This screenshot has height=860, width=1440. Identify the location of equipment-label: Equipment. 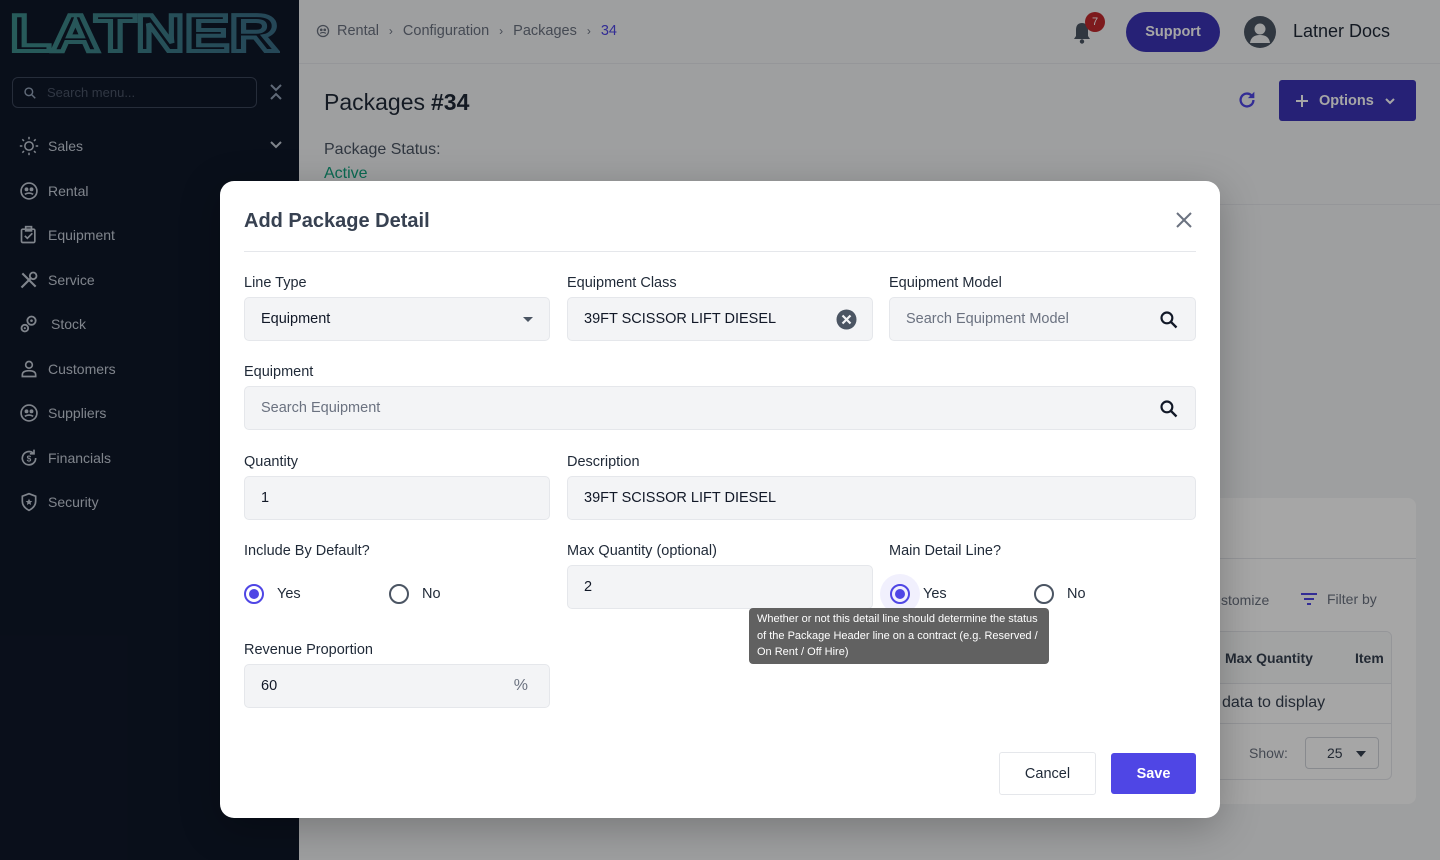
(279, 372).